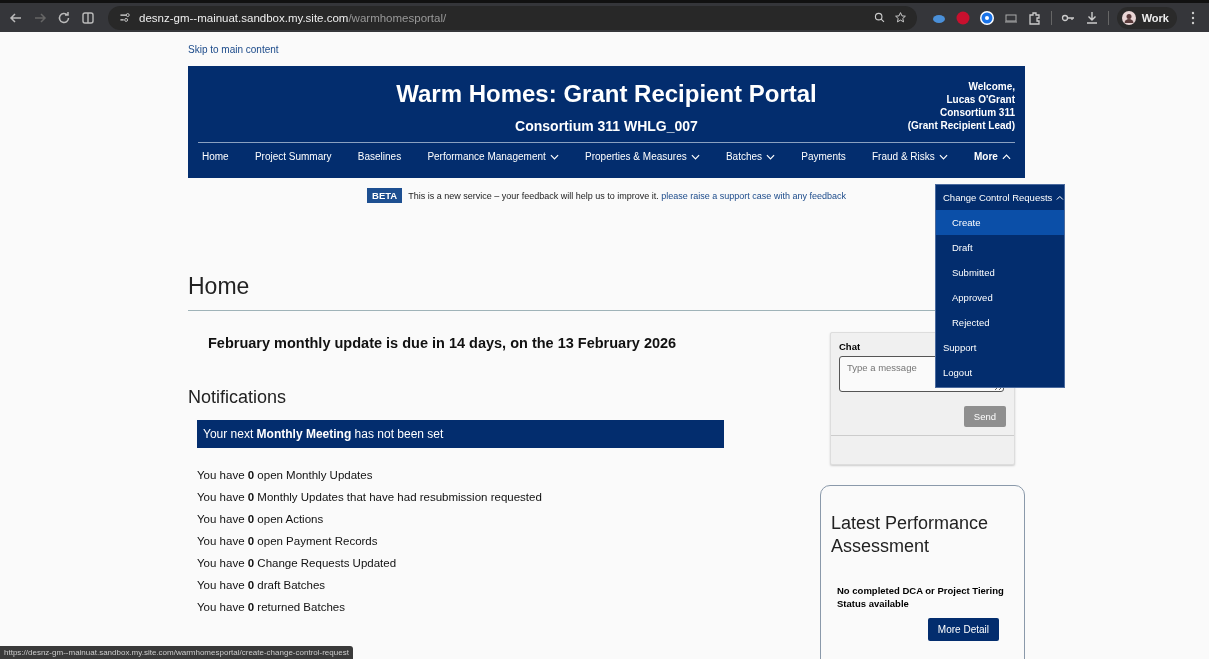 The height and width of the screenshot is (659, 1209). I want to click on link-preview: https://desnz-gm--mainuat.sandbox.my.site.com/warmhomesportal/create-change-control-request, so click(176, 652).